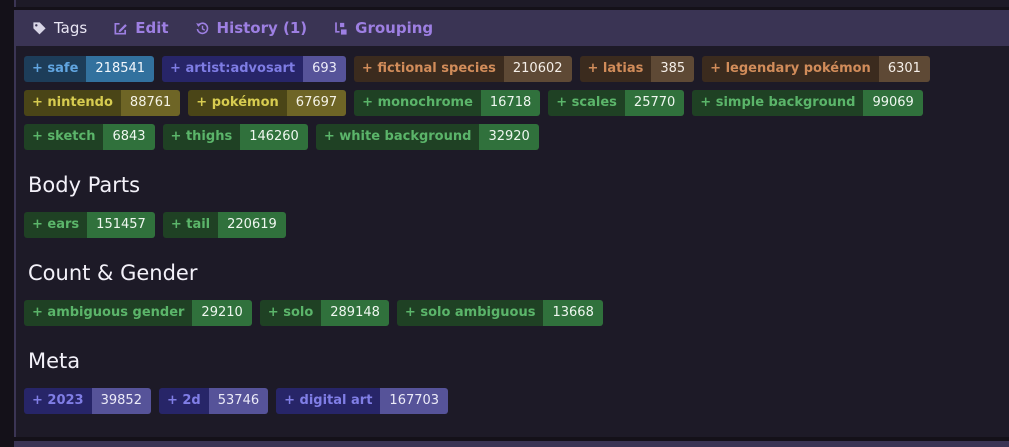 This screenshot has width=1009, height=447. I want to click on previous-section-edge, so click(511, 3).